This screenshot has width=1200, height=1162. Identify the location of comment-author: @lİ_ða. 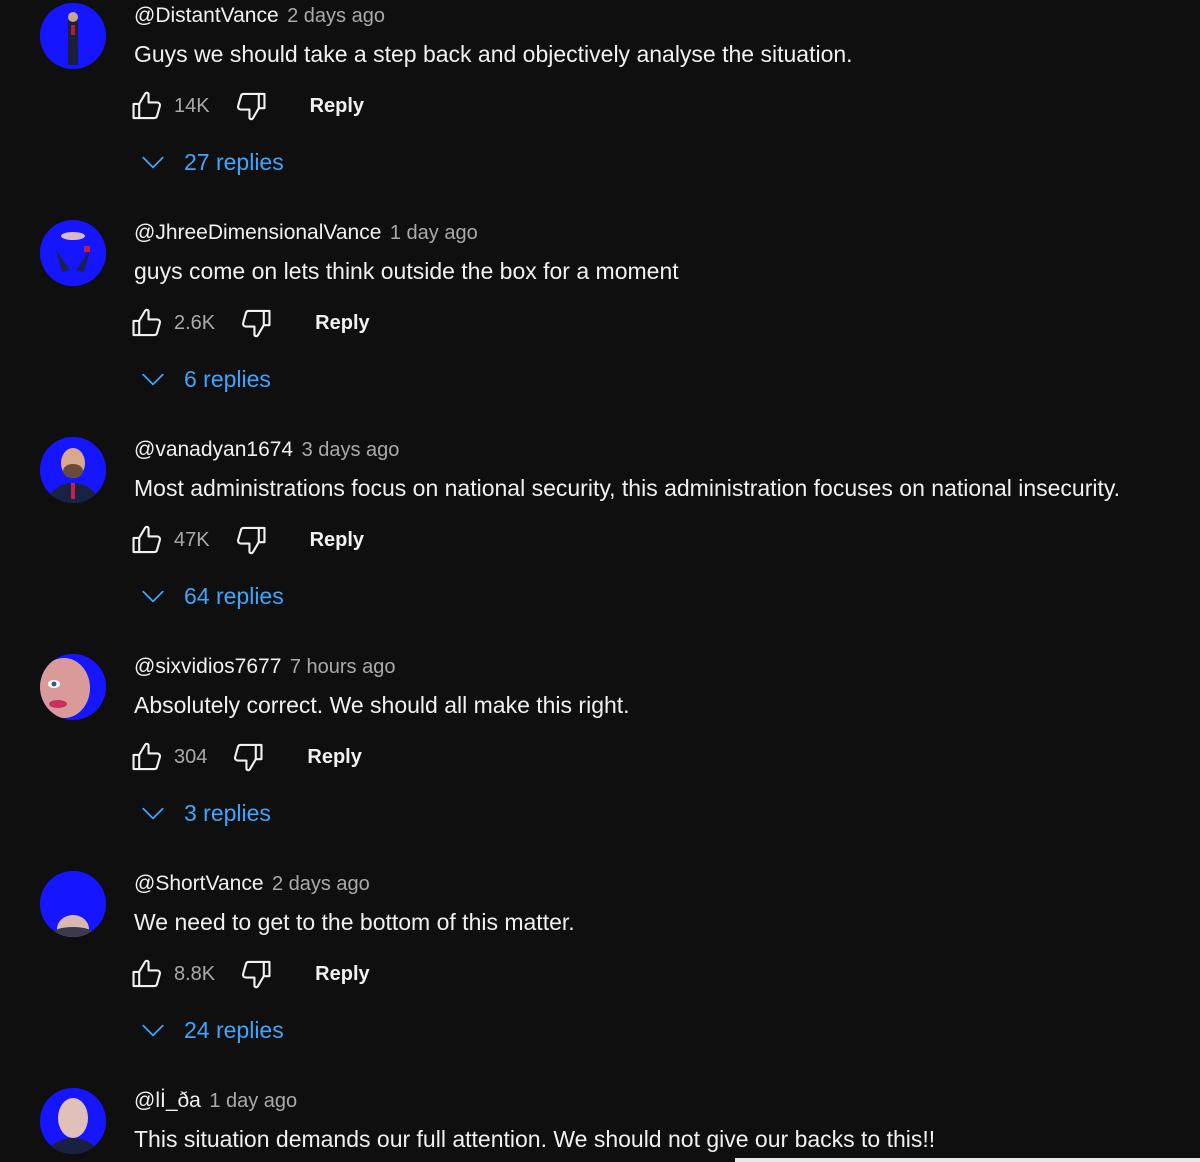
(167, 1100).